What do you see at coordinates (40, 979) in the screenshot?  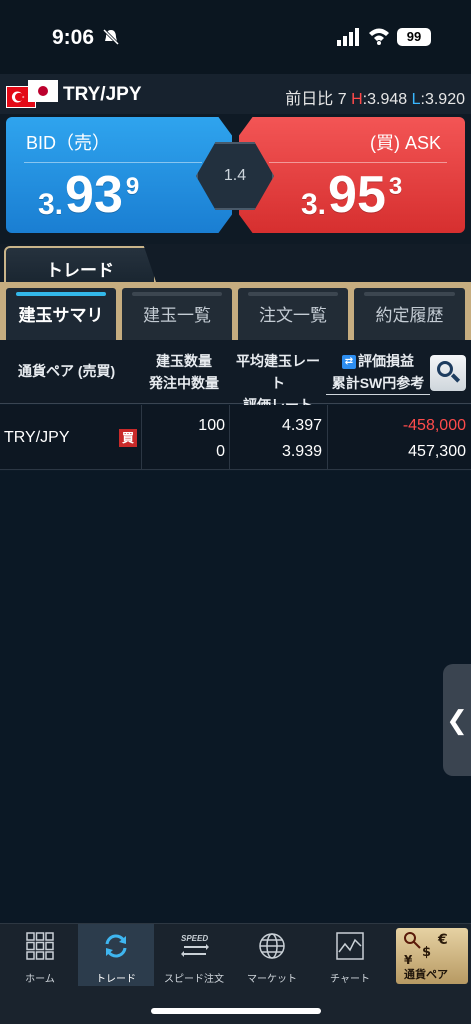 I see `nav-home-label: ホーム` at bounding box center [40, 979].